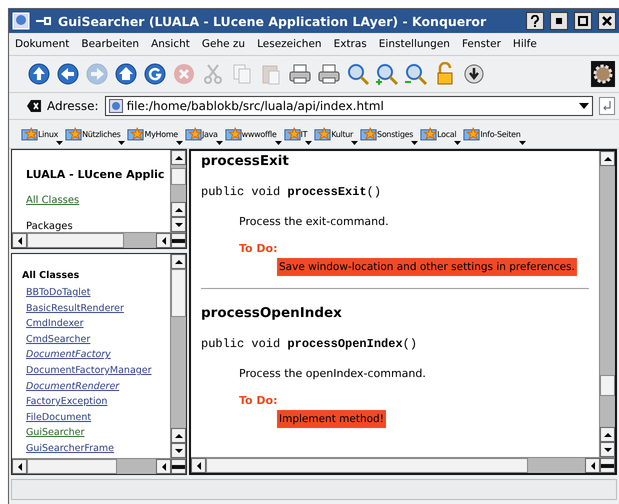 The height and width of the screenshot is (504, 619). Describe the element at coordinates (98, 386) in the screenshot. I see `class-link: DocumentRenderer` at that location.